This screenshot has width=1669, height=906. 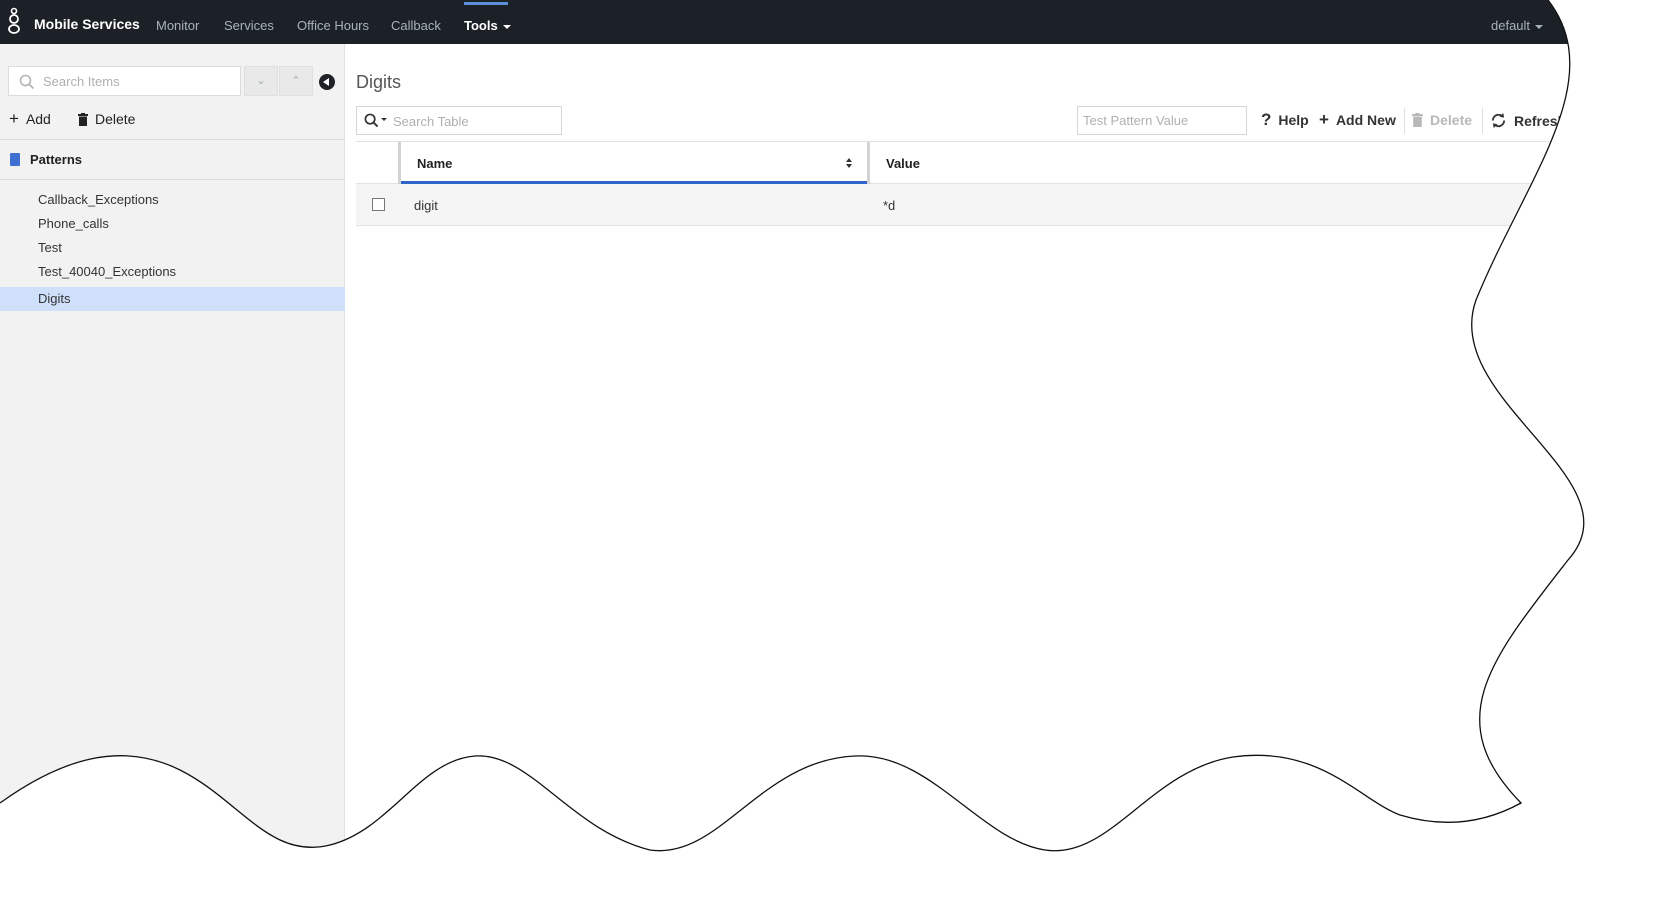 I want to click on tree-root-patterns: Patterns, so click(x=46, y=159).